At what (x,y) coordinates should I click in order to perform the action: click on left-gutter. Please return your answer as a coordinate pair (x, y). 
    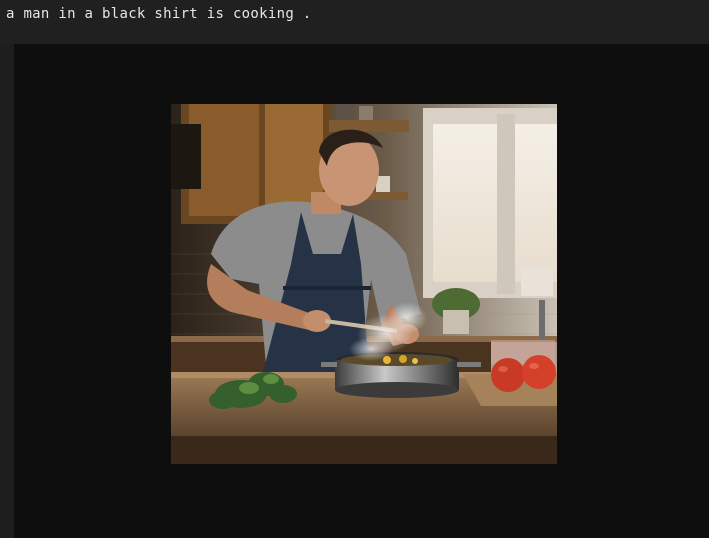
    Looking at the image, I should click on (7, 291).